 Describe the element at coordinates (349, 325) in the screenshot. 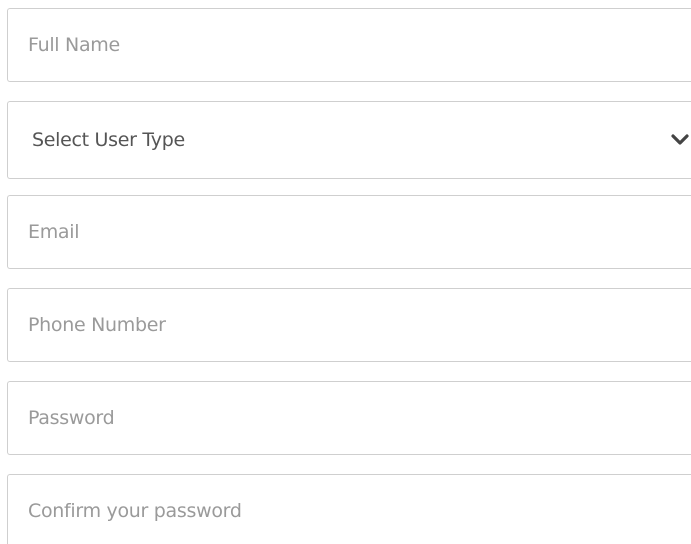

I see `phone-number-field: Phone Number` at that location.